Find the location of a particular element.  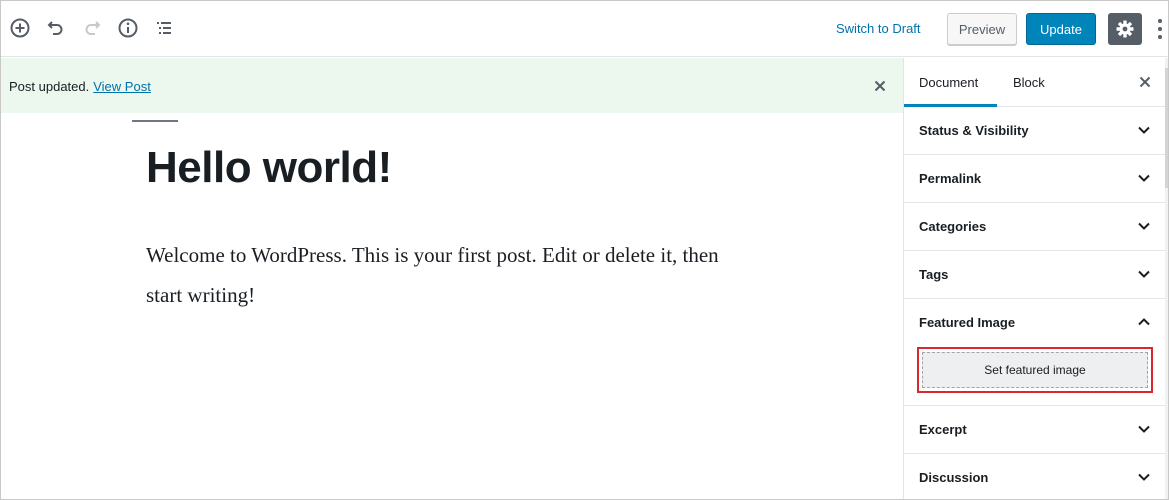

top-toolbar: Switch to Draft Preview Update is located at coordinates (584, 29).